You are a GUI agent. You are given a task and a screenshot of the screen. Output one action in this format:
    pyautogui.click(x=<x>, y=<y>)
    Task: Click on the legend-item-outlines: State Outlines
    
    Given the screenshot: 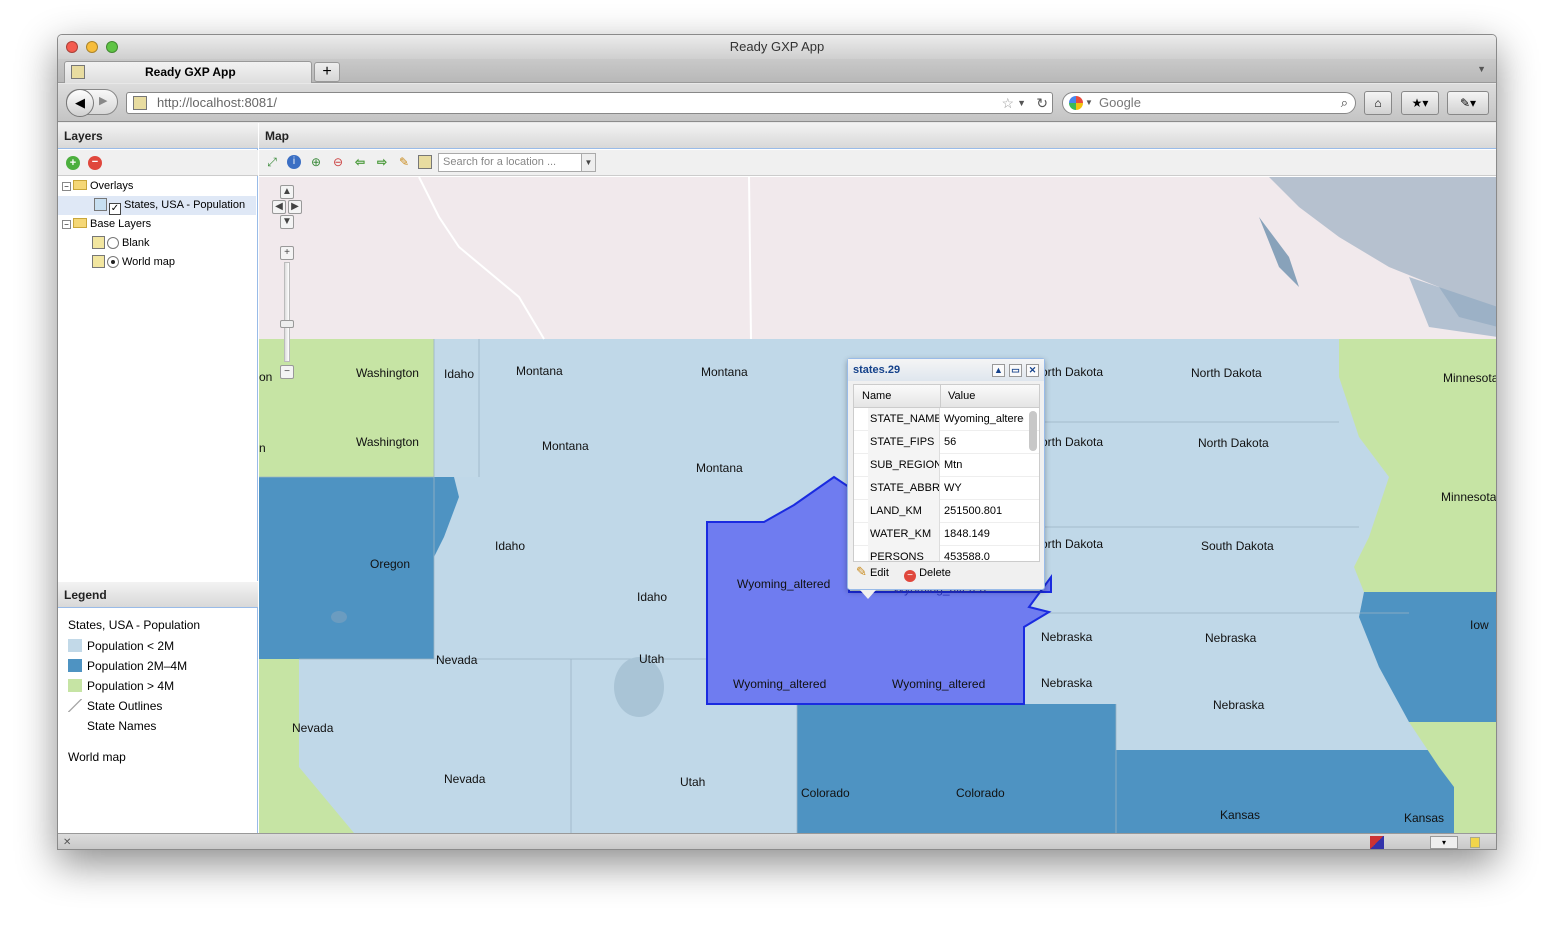 What is the action you would take?
    pyautogui.click(x=115, y=706)
    